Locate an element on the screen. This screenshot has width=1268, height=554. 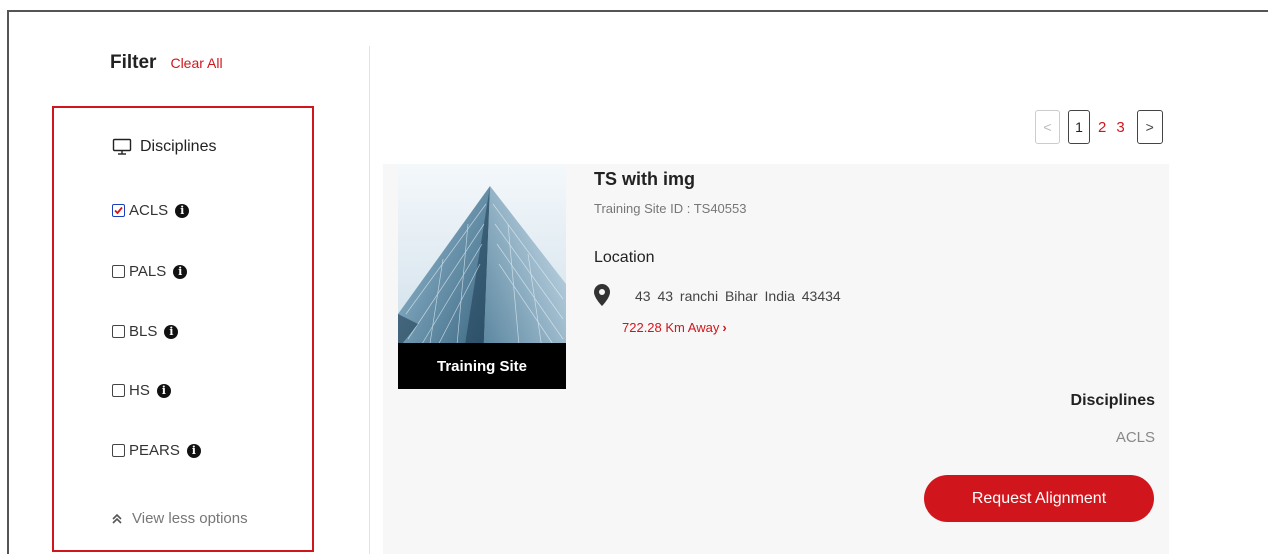
distance-link: 722.28 Km Away › is located at coordinates (674, 327).